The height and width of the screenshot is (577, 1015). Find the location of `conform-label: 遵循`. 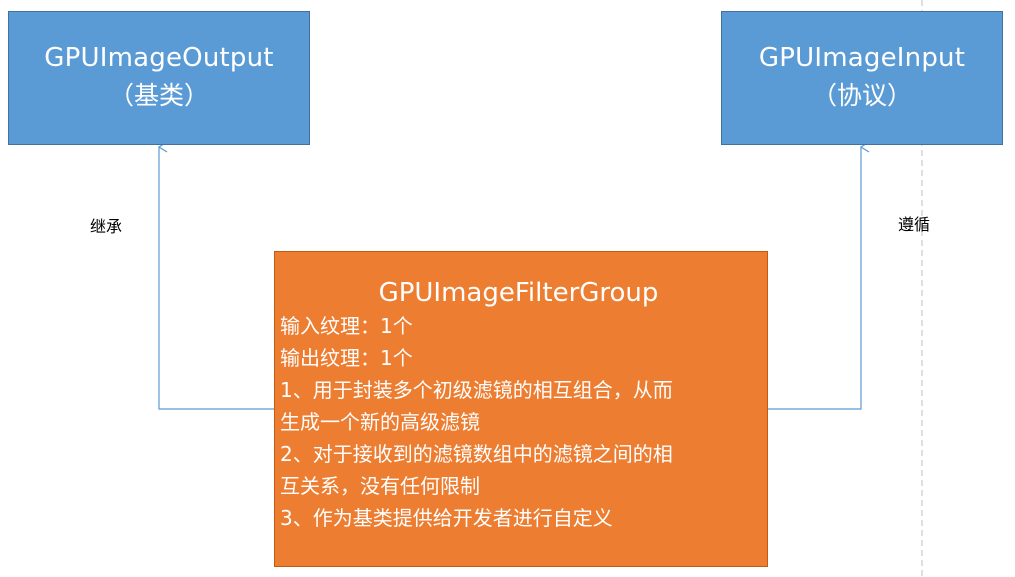

conform-label: 遵循 is located at coordinates (914, 224).